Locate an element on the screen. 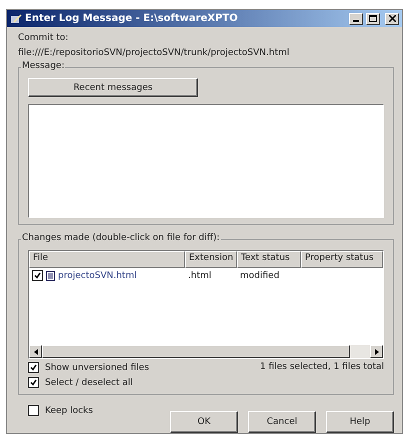 Image resolution: width=411 pixels, height=436 pixels. option-label: Keep locks is located at coordinates (69, 411).